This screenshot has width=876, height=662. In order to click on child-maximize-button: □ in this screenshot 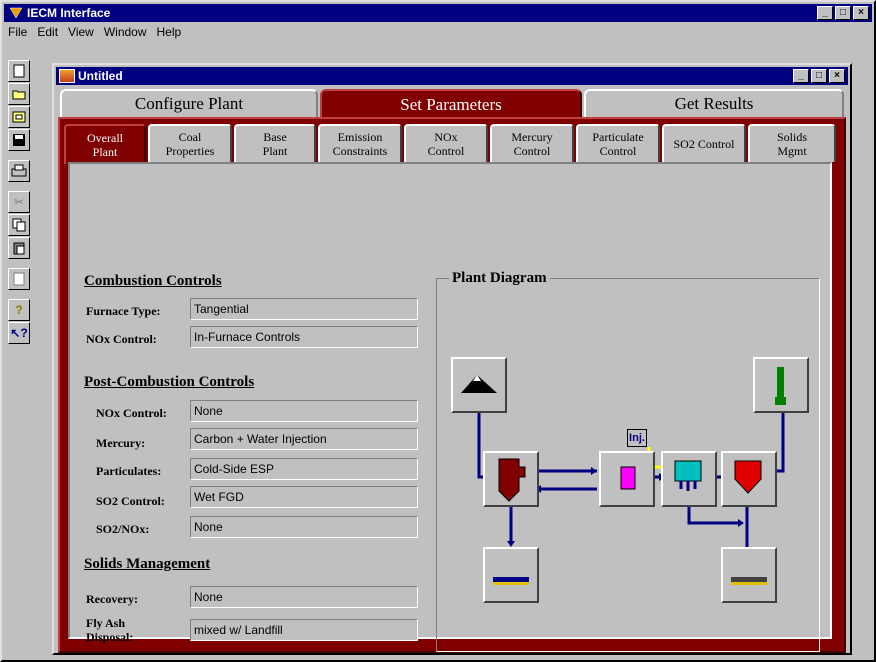, I will do `click(819, 76)`.